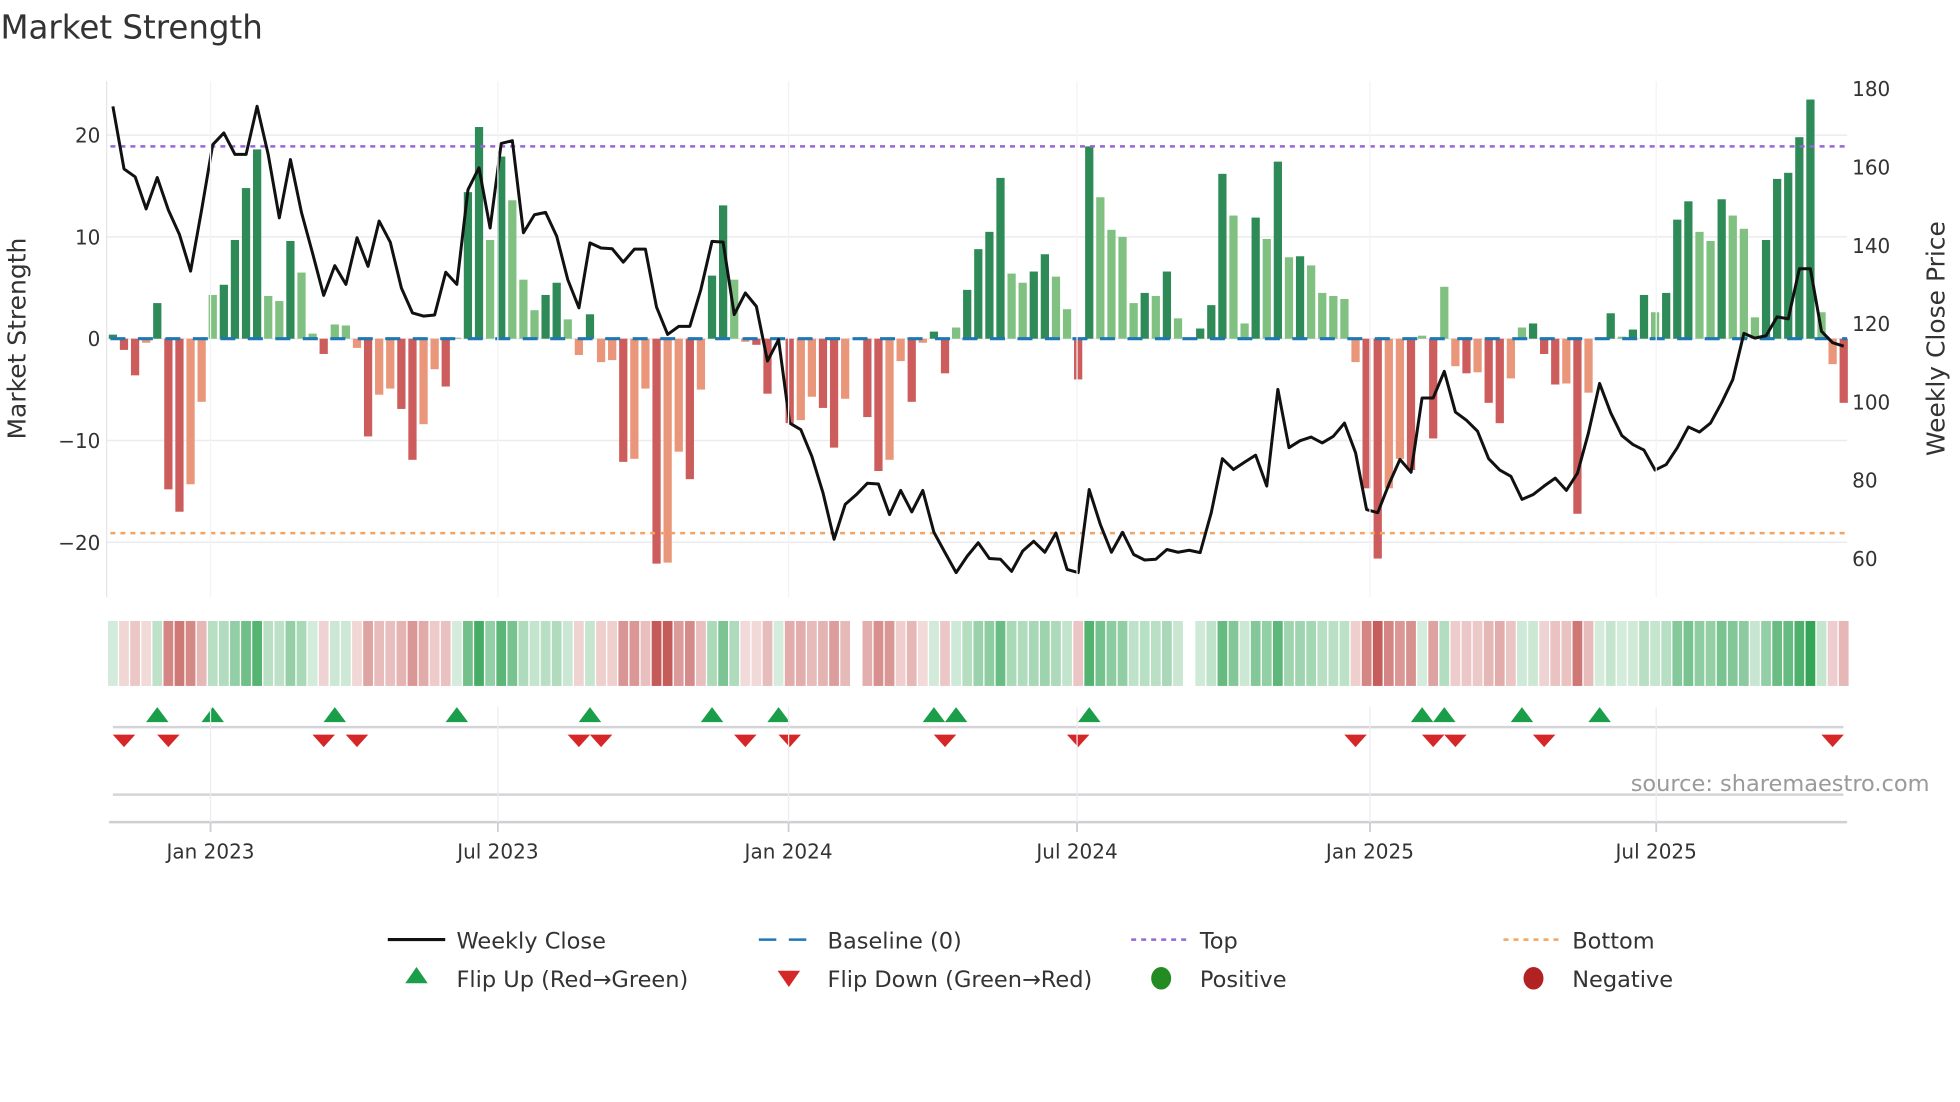  What do you see at coordinates (496, 851) in the screenshot?
I see `x-tick-label: Jul 2023` at bounding box center [496, 851].